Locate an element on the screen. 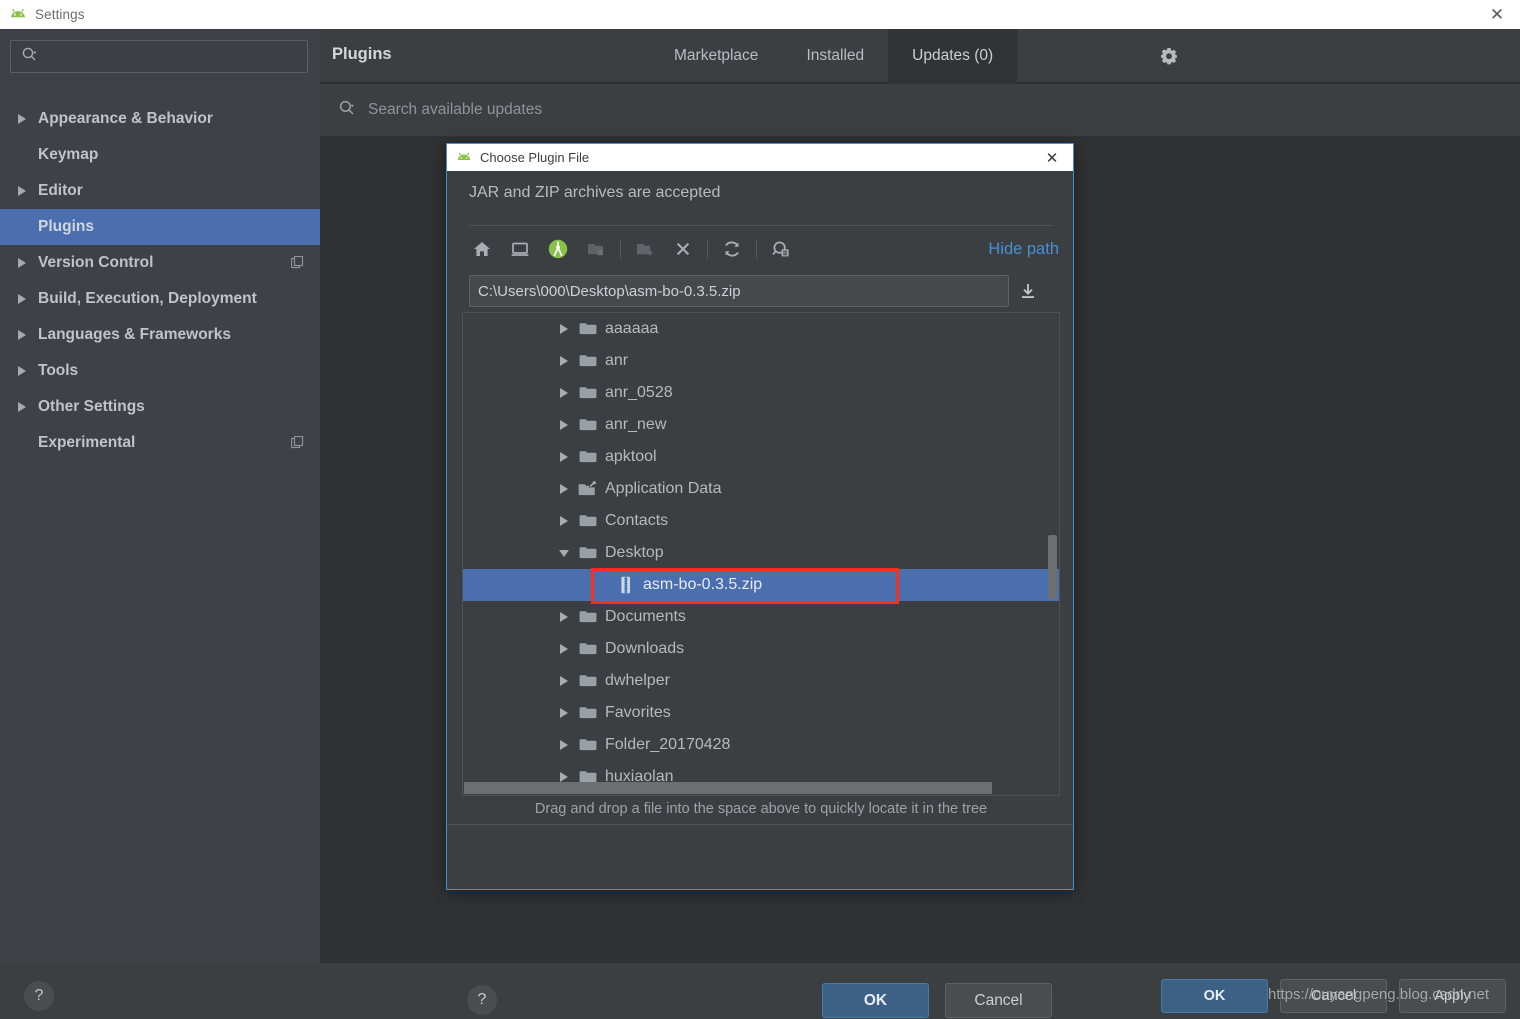  sidebar-item-appearance-behavior: Appearance & Behavior is located at coordinates (160, 119).